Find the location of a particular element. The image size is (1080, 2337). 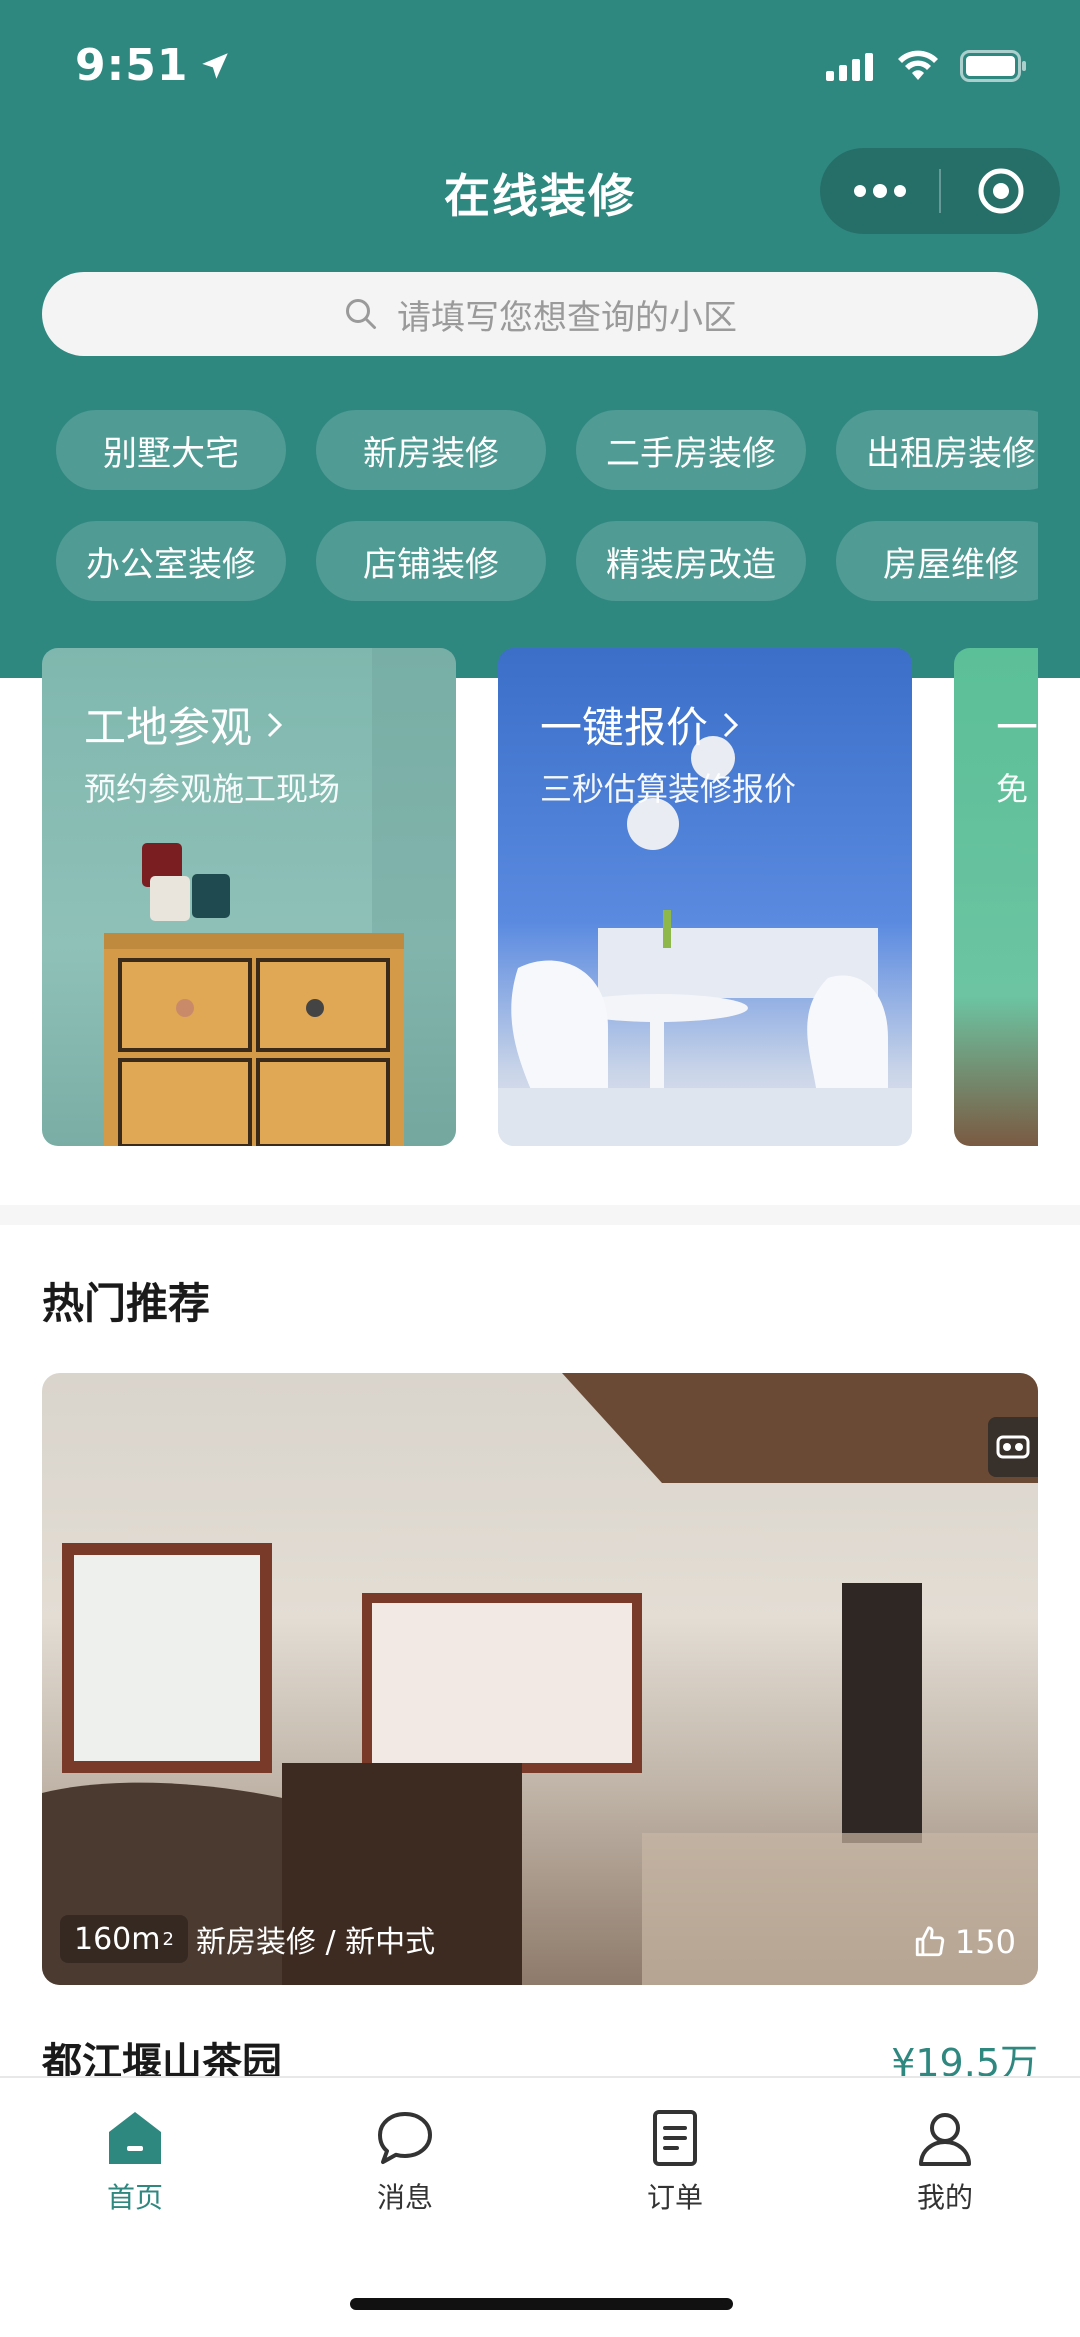

card-title: 一键报价 is located at coordinates (641, 724).